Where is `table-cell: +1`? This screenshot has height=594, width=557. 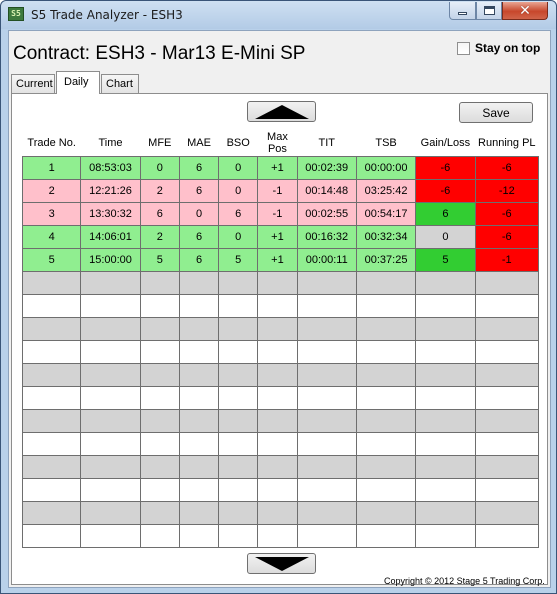 table-cell: +1 is located at coordinates (277, 167).